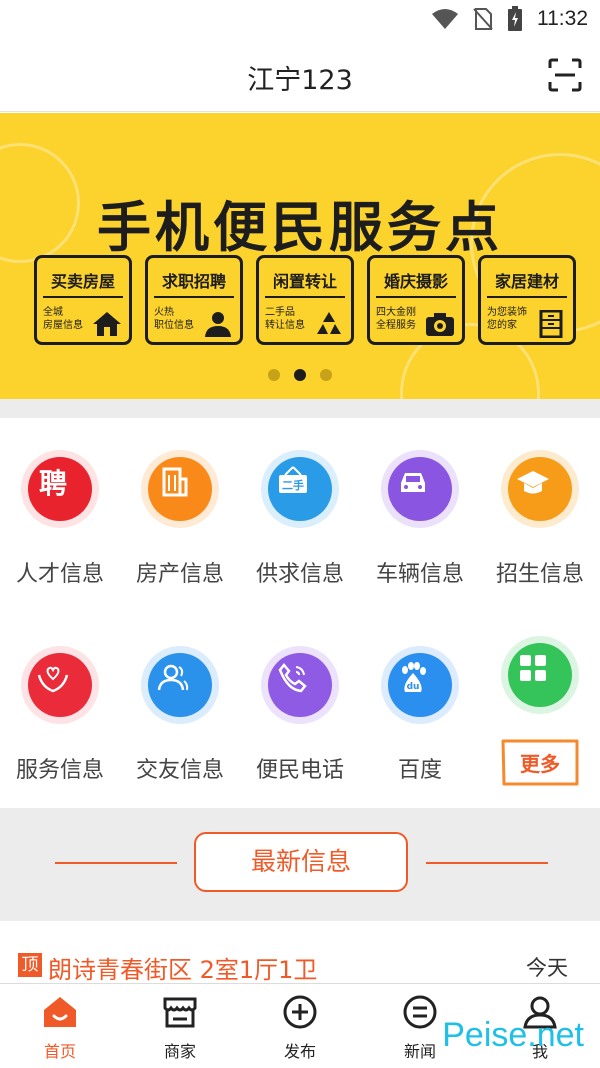 The image size is (600, 1068). I want to click on list-item-time: 今天, so click(547, 968).